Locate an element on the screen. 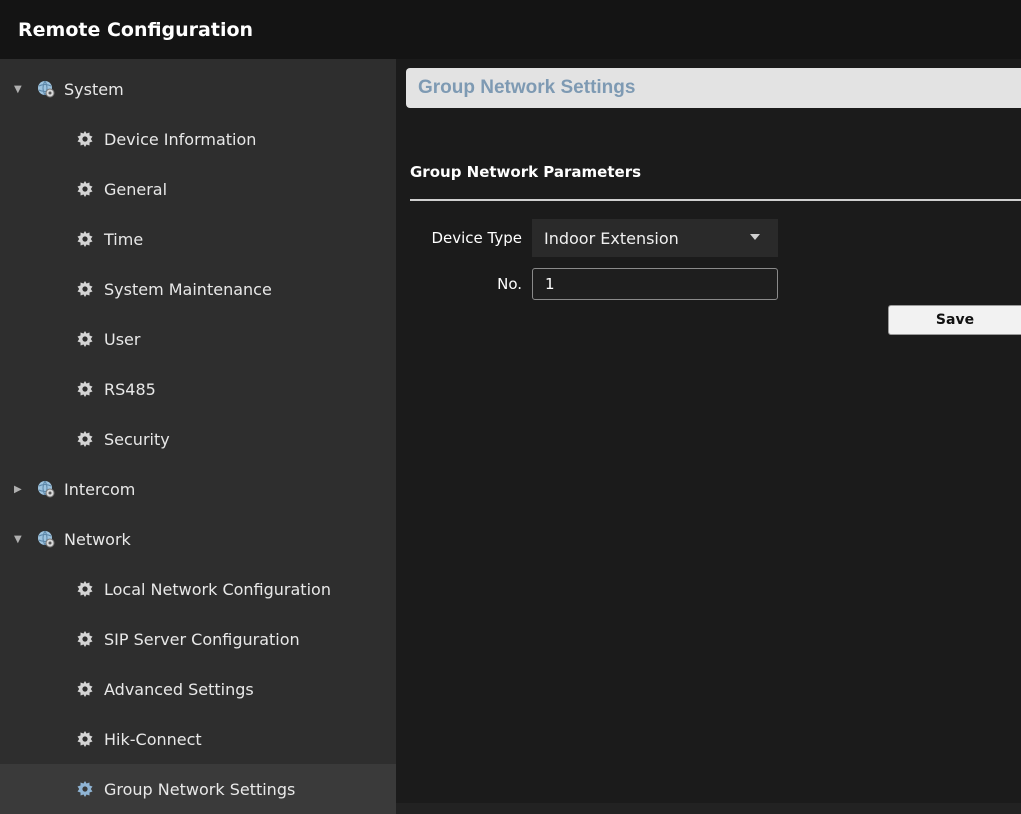 Image resolution: width=1021 pixels, height=814 pixels. sidebar-item-local-network-configuration: Local Network Configuration is located at coordinates (198, 589).